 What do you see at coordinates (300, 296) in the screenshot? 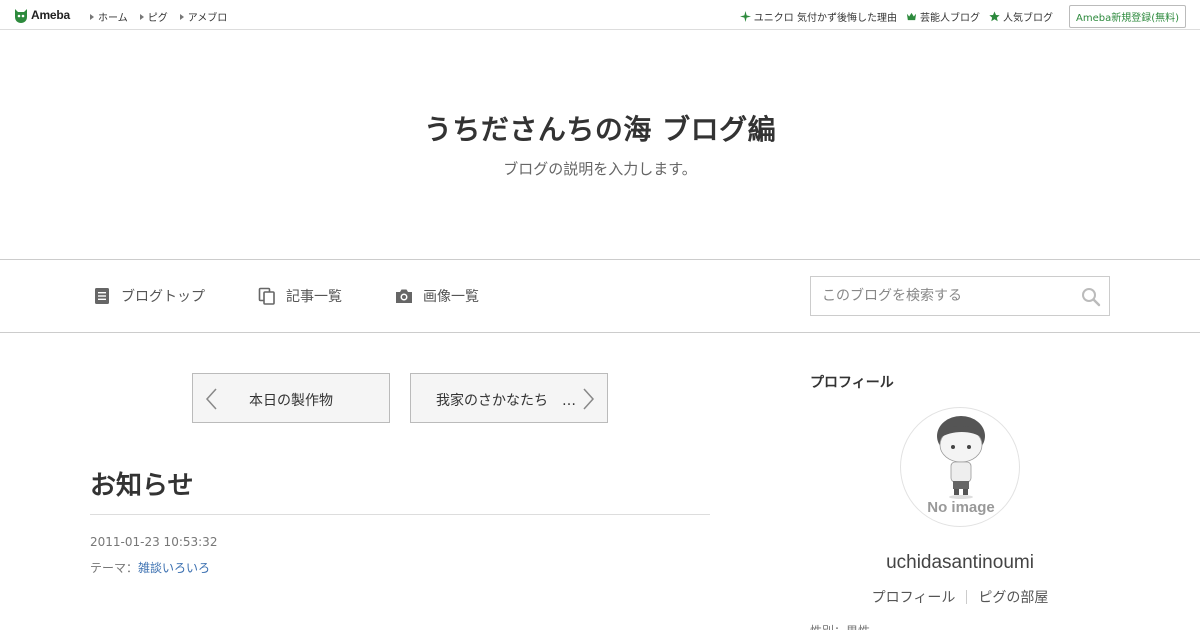
I see `nav-article-list: 記事一覧` at bounding box center [300, 296].